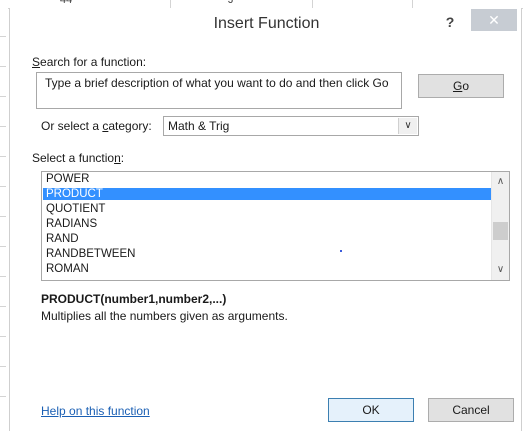  Describe the element at coordinates (265, 22) in the screenshot. I see `dialog-titlebar: Insert Function ? ✕` at that location.